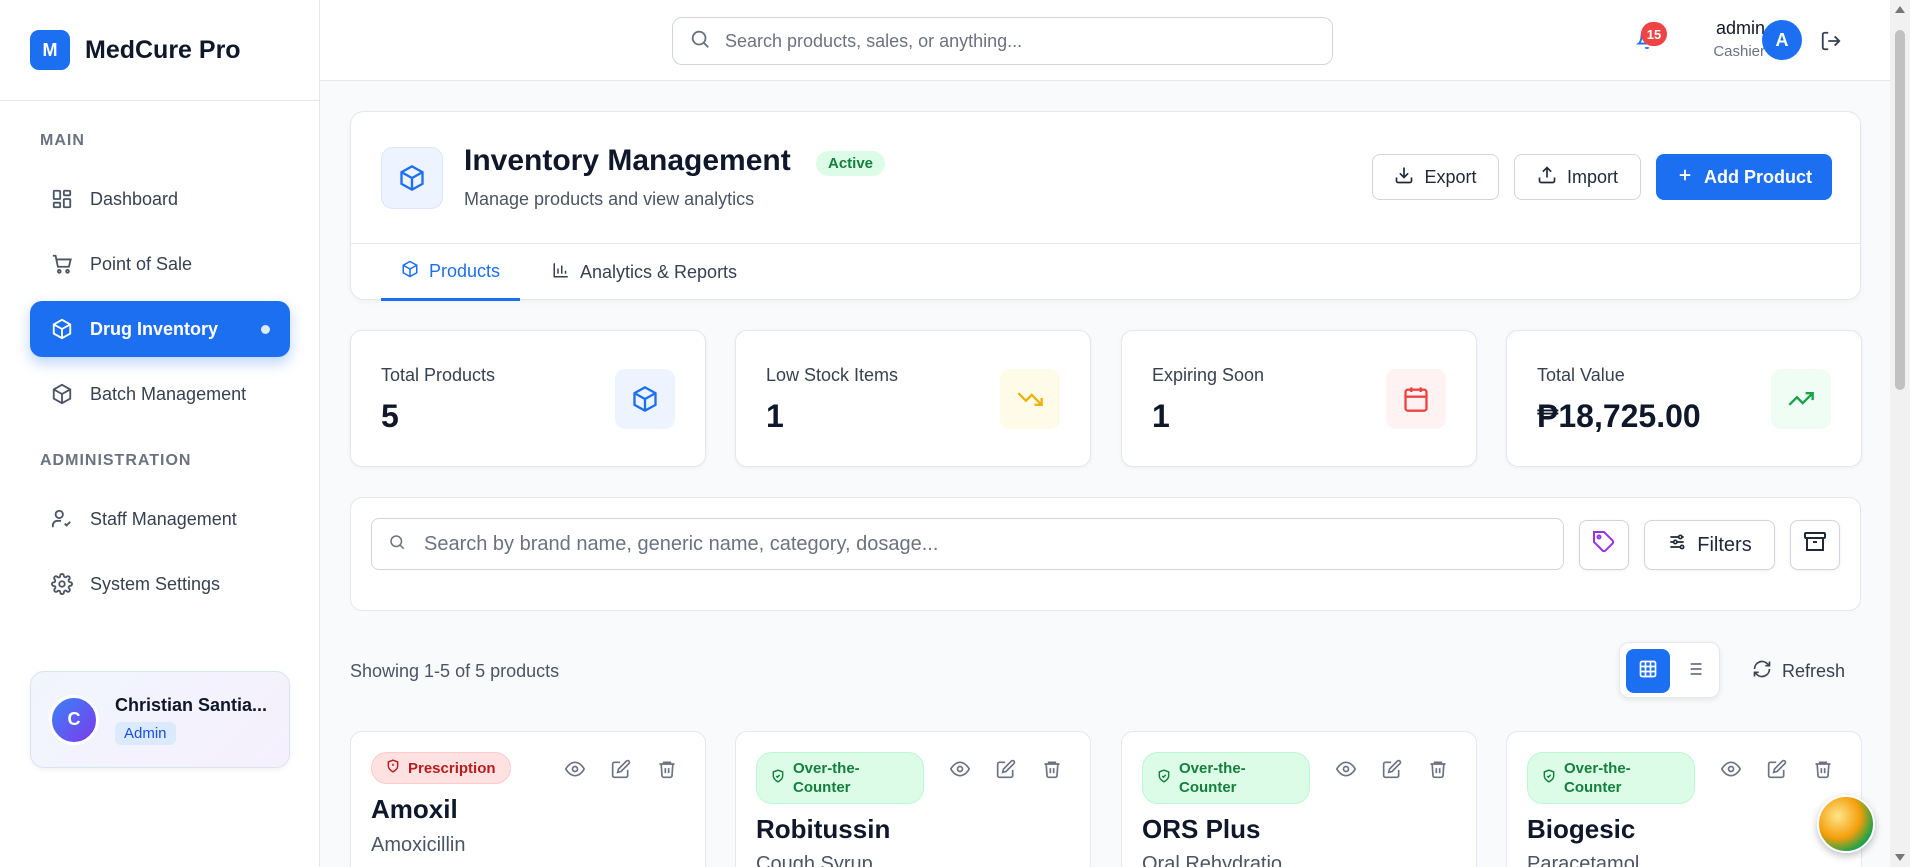 This screenshot has height=867, width=1910. Describe the element at coordinates (1725, 39) in the screenshot. I see `topbar-user: admin Cashier` at that location.